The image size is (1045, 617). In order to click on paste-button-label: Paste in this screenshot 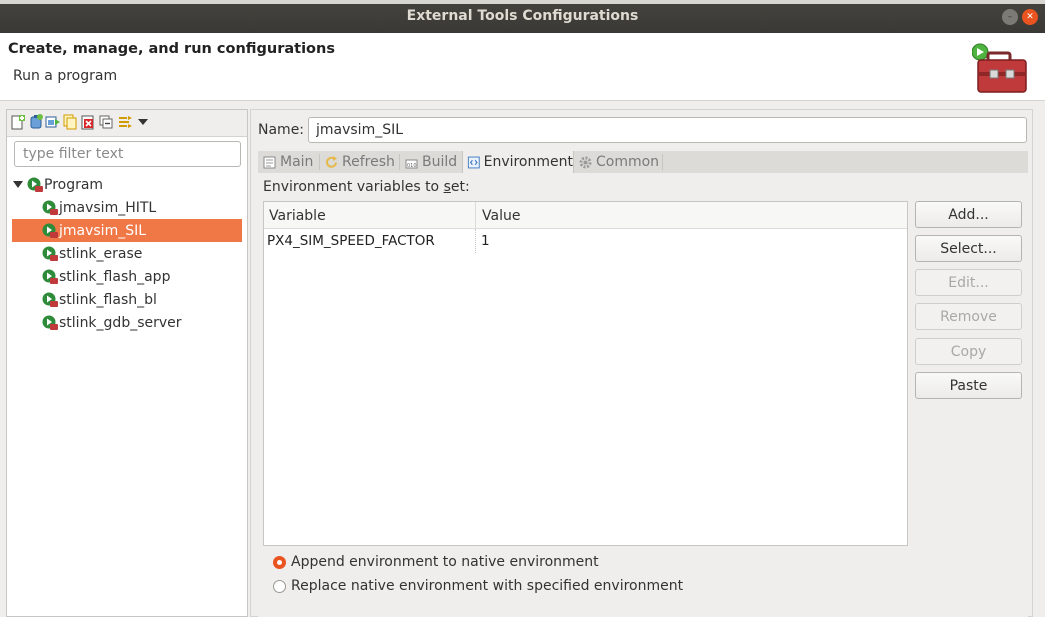, I will do `click(968, 385)`.